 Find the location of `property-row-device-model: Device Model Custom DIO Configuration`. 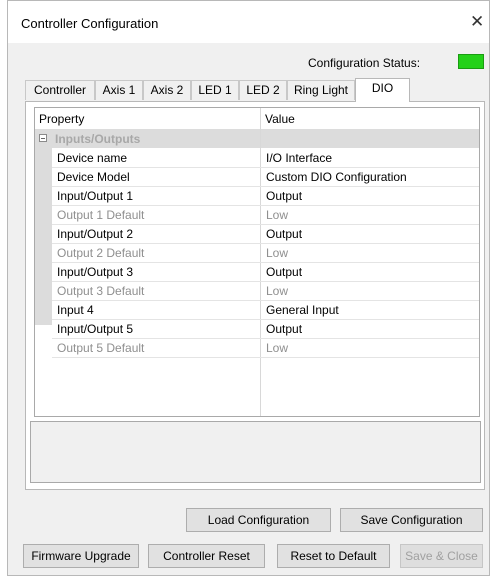

property-row-device-model: Device Model Custom DIO Configuration is located at coordinates (265, 177).